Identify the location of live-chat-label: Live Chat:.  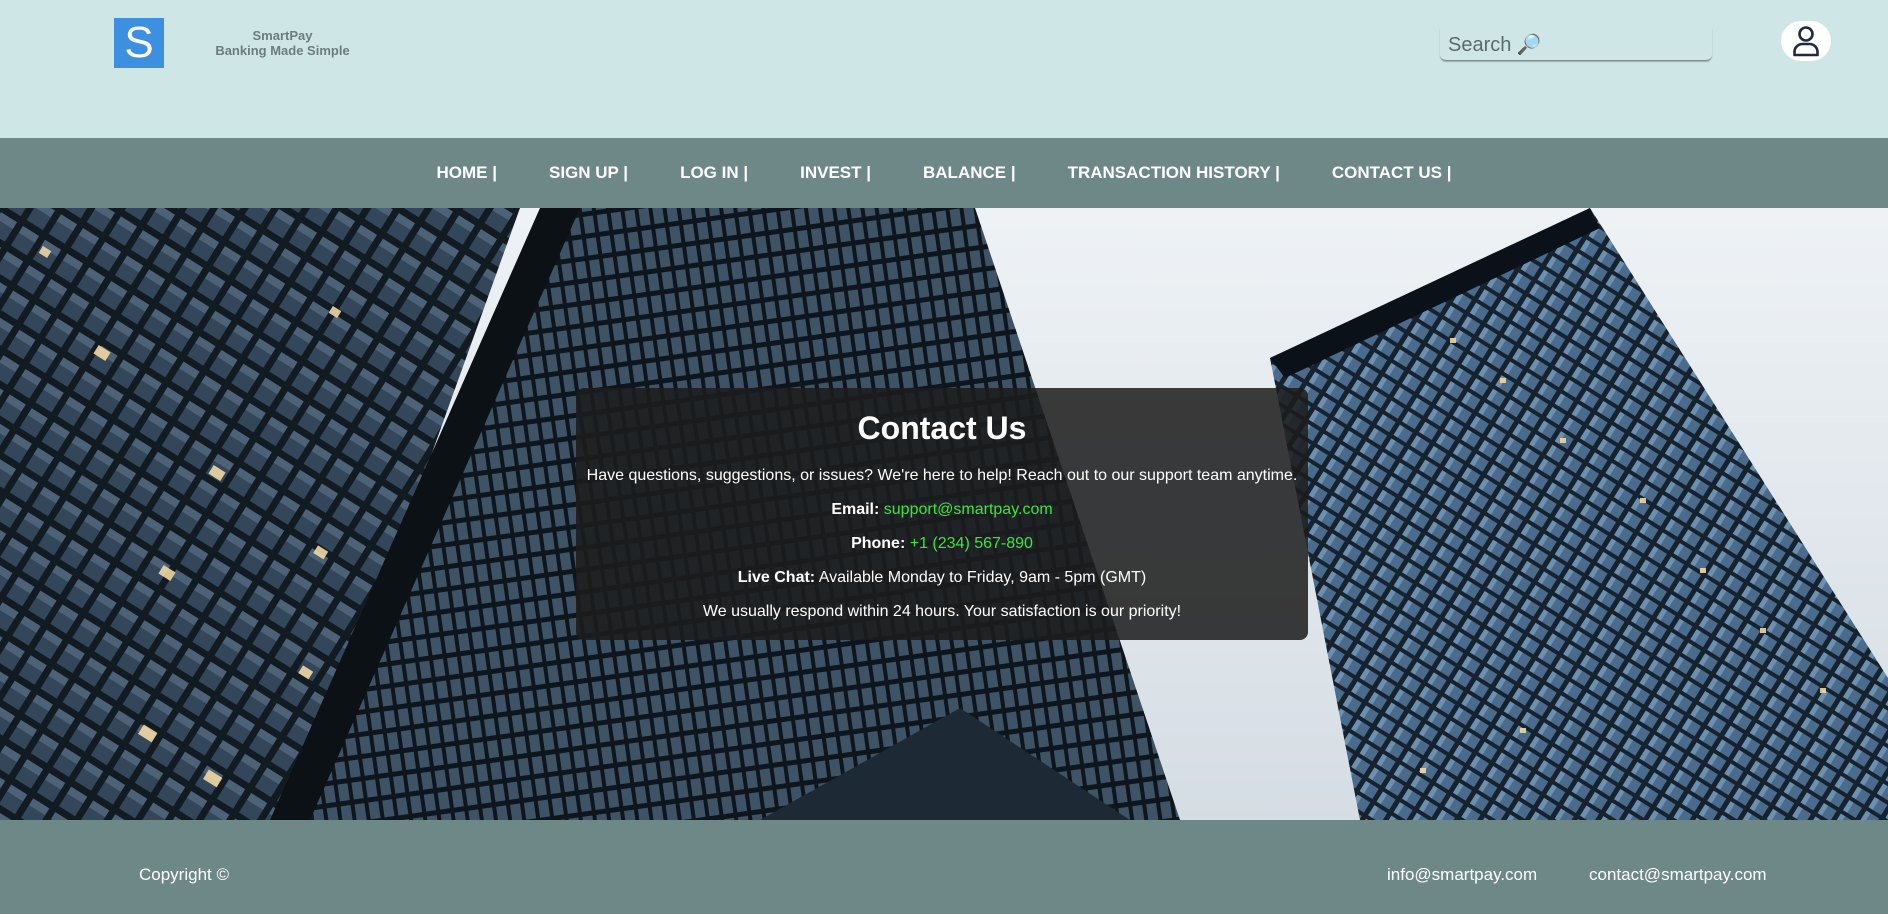
(776, 577).